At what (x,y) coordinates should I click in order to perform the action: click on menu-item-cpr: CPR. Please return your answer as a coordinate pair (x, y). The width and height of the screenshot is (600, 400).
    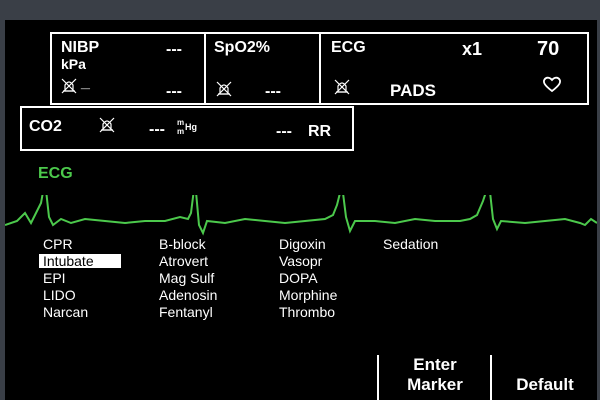
    Looking at the image, I should click on (58, 244).